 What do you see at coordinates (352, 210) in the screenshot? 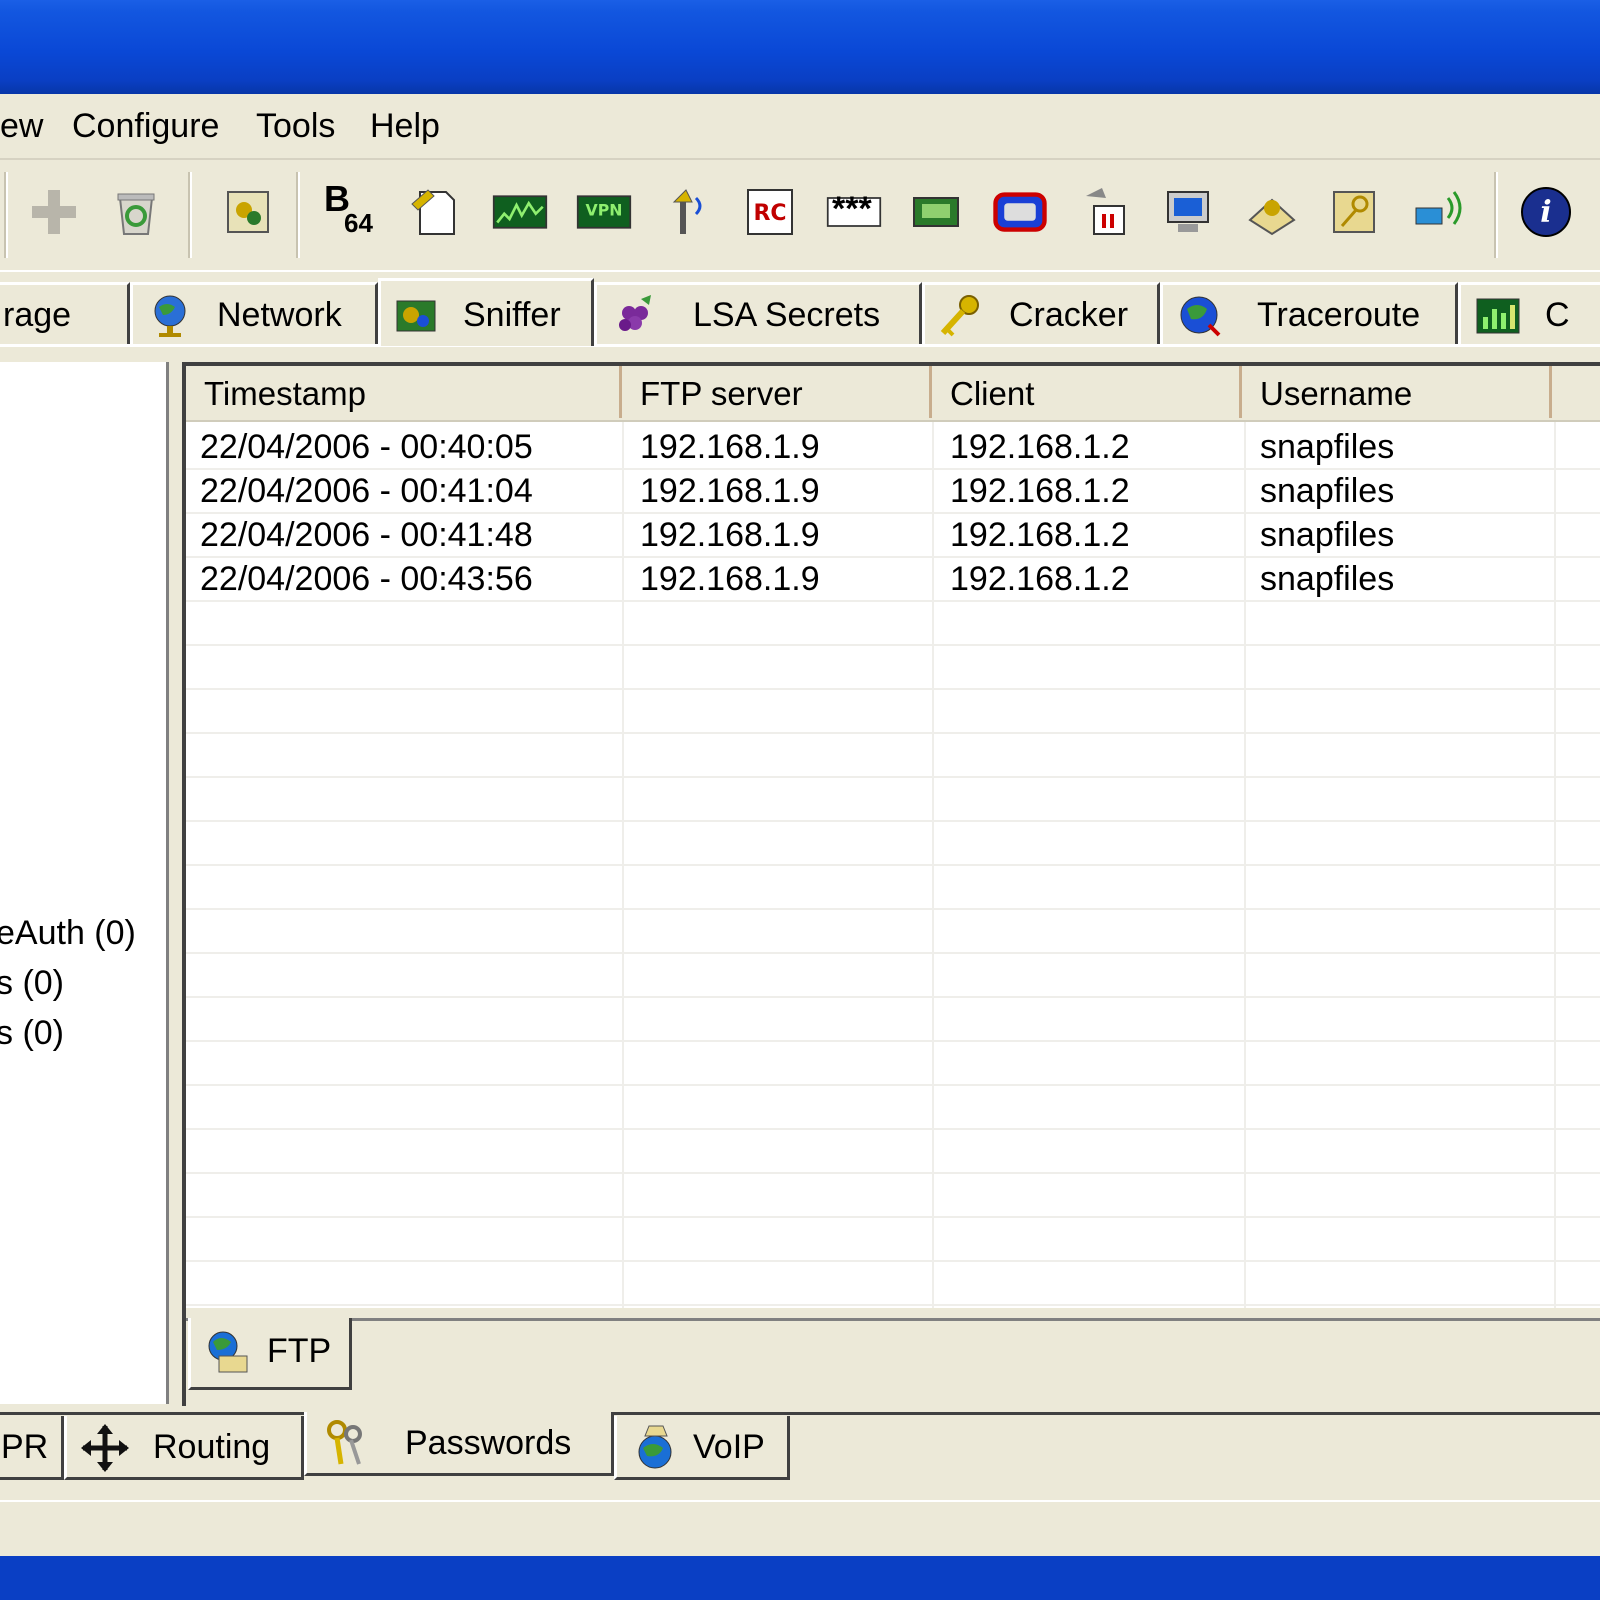
I see `base64-icon: B 64` at bounding box center [352, 210].